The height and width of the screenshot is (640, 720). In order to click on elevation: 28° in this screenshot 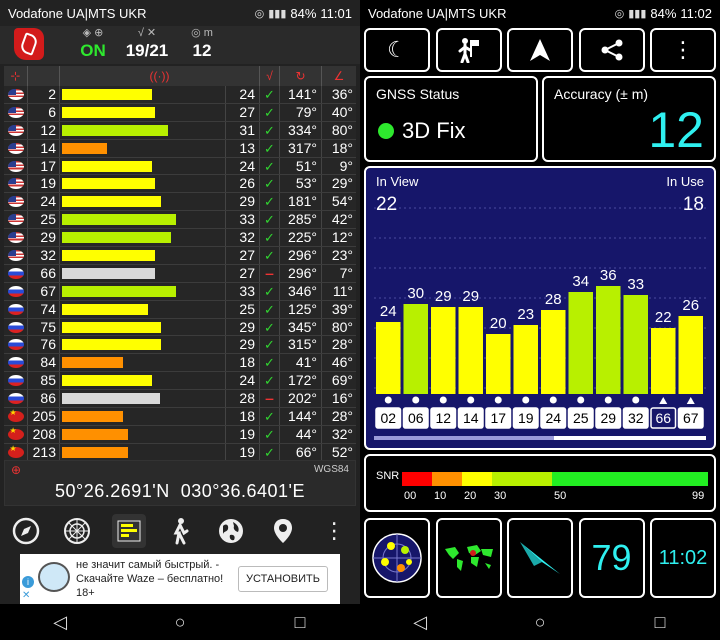, I will do `click(342, 344)`.